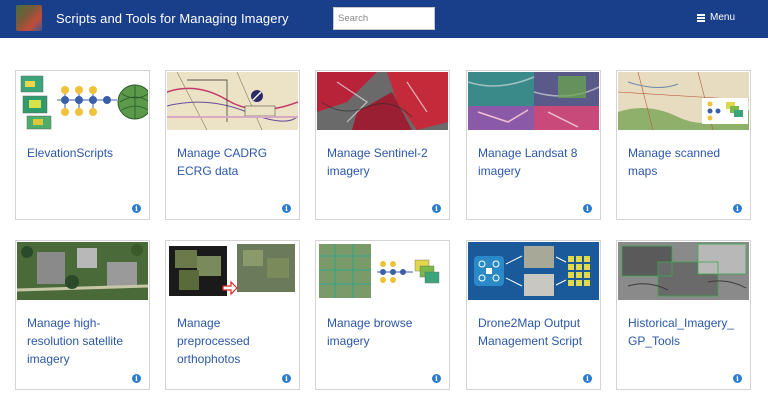 The width and height of the screenshot is (768, 420). I want to click on card-title: Manage Landsat 8 imagery, so click(537, 162).